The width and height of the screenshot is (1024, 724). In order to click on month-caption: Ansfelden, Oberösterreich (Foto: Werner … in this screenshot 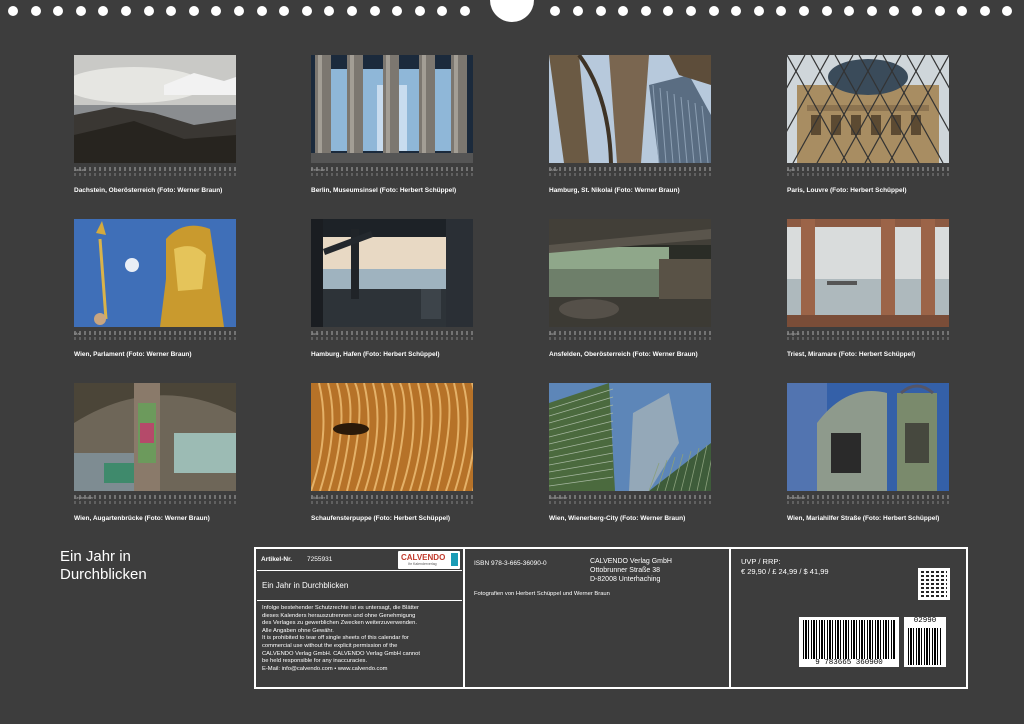, I will do `click(623, 354)`.